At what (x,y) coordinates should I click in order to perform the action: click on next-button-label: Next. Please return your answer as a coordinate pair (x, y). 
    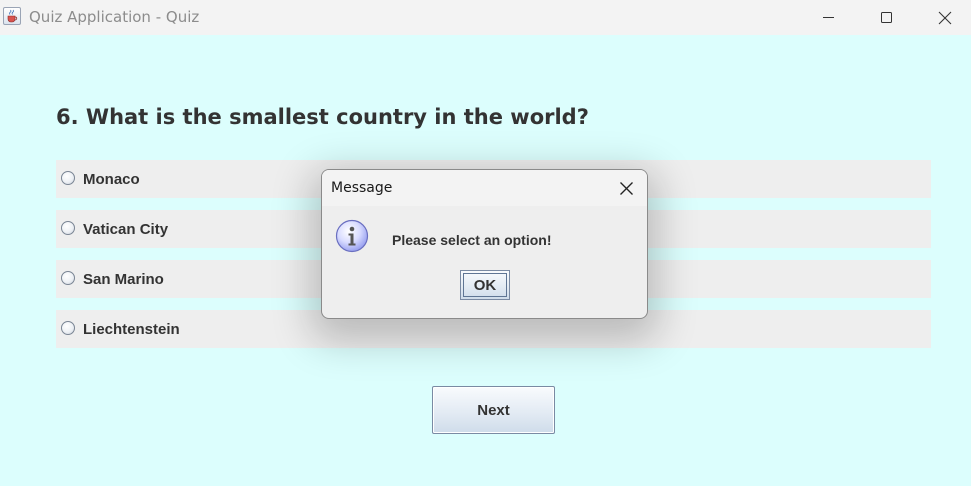
    Looking at the image, I should click on (493, 410).